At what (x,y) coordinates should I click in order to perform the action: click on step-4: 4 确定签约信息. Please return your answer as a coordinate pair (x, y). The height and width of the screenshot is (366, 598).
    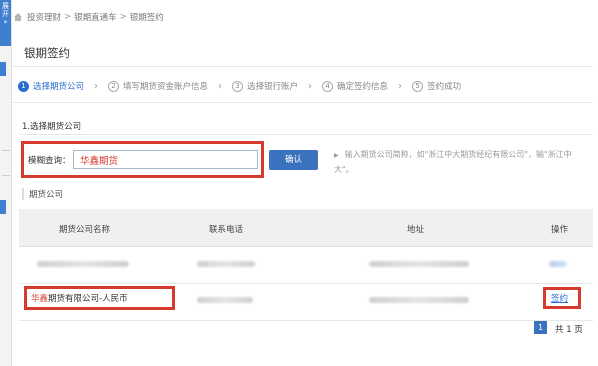
    Looking at the image, I should click on (355, 86).